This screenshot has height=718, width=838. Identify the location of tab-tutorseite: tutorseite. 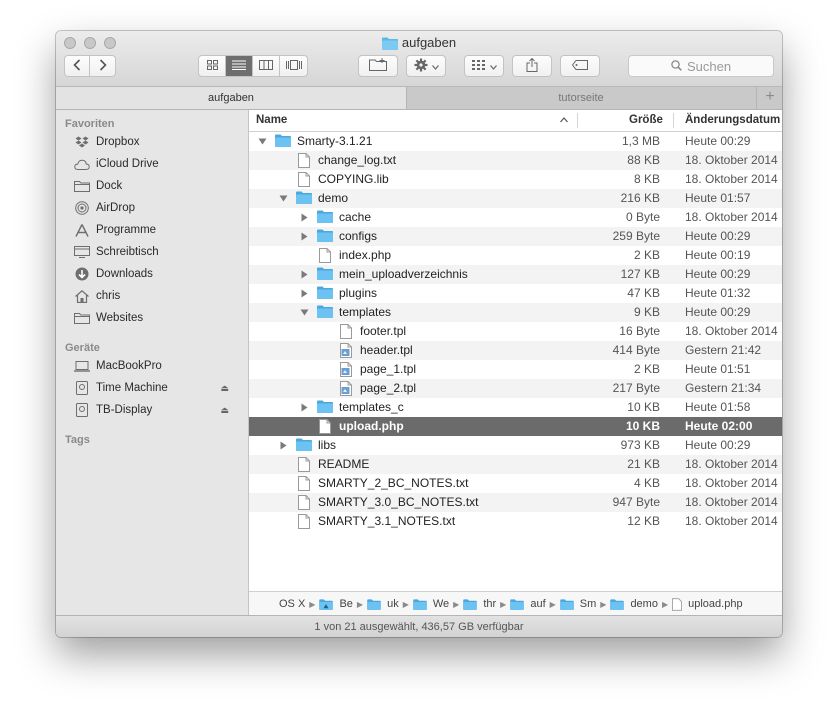
(581, 98).